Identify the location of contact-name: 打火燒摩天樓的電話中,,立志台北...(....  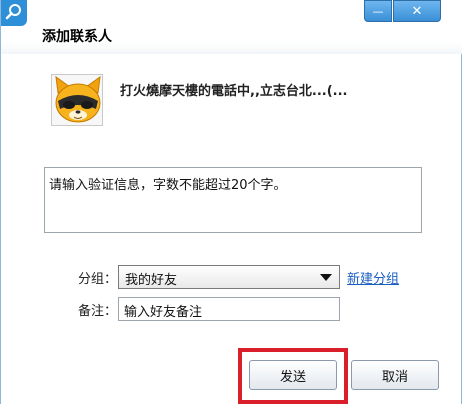
(234, 91).